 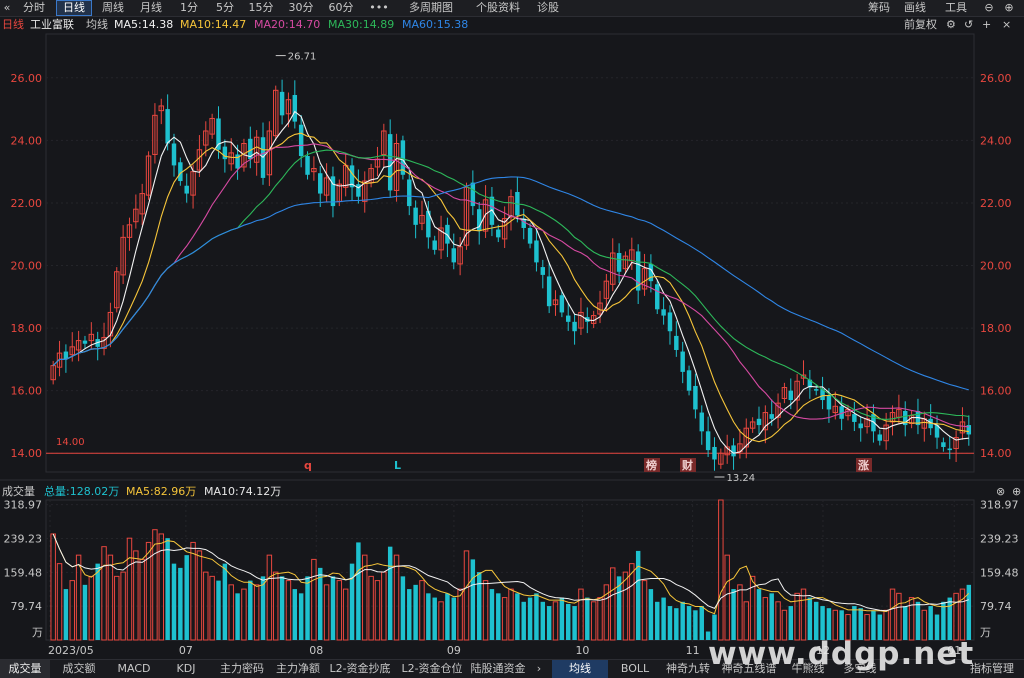 What do you see at coordinates (27, 606) in the screenshot?
I see `volume-tick-left: 79.74` at bounding box center [27, 606].